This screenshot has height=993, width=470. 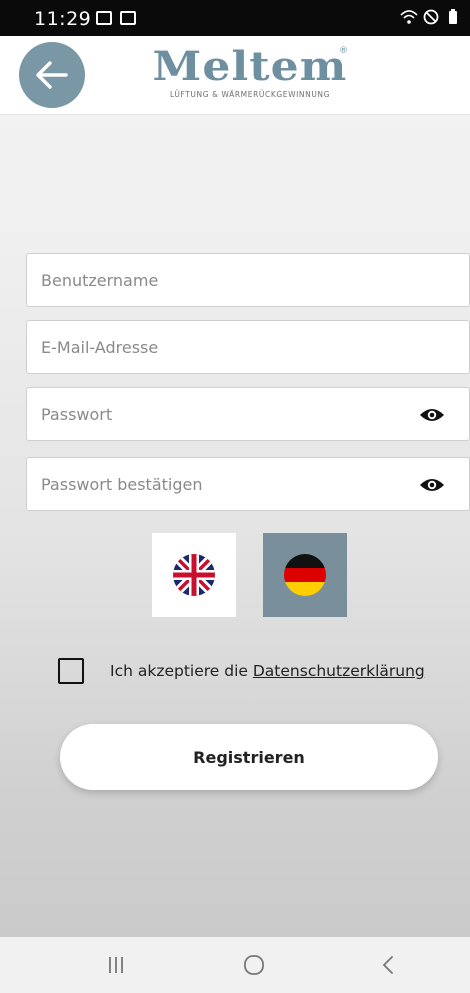 I want to click on register-button: Registrieren, so click(x=249, y=757).